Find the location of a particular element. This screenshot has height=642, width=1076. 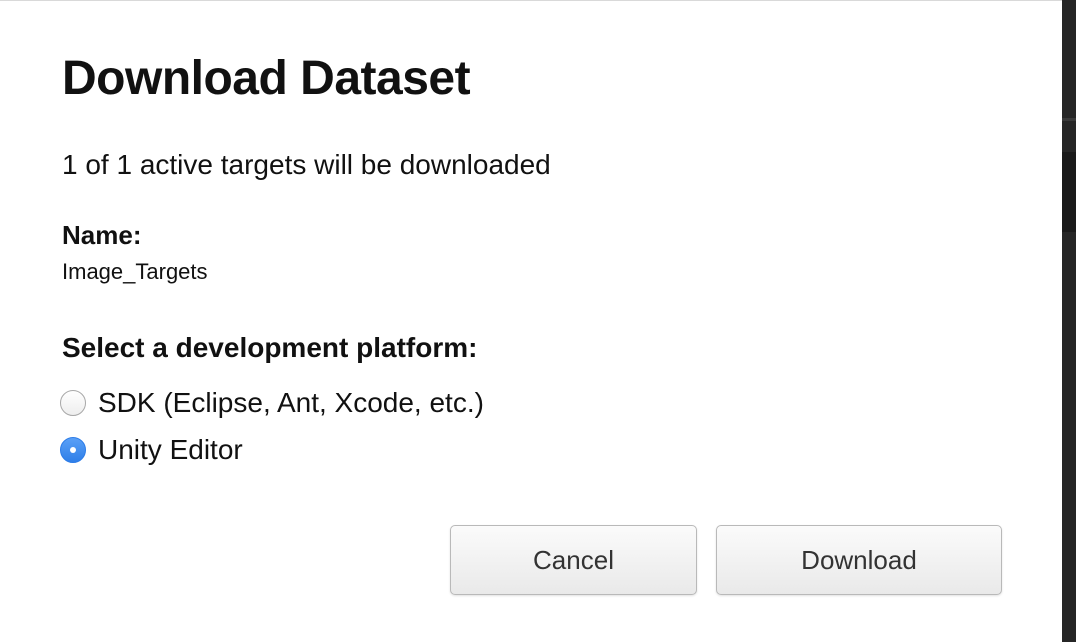

platform-option-sdk: SDK (Eclipse, Ant, Xcode, etc.) is located at coordinates (272, 403).